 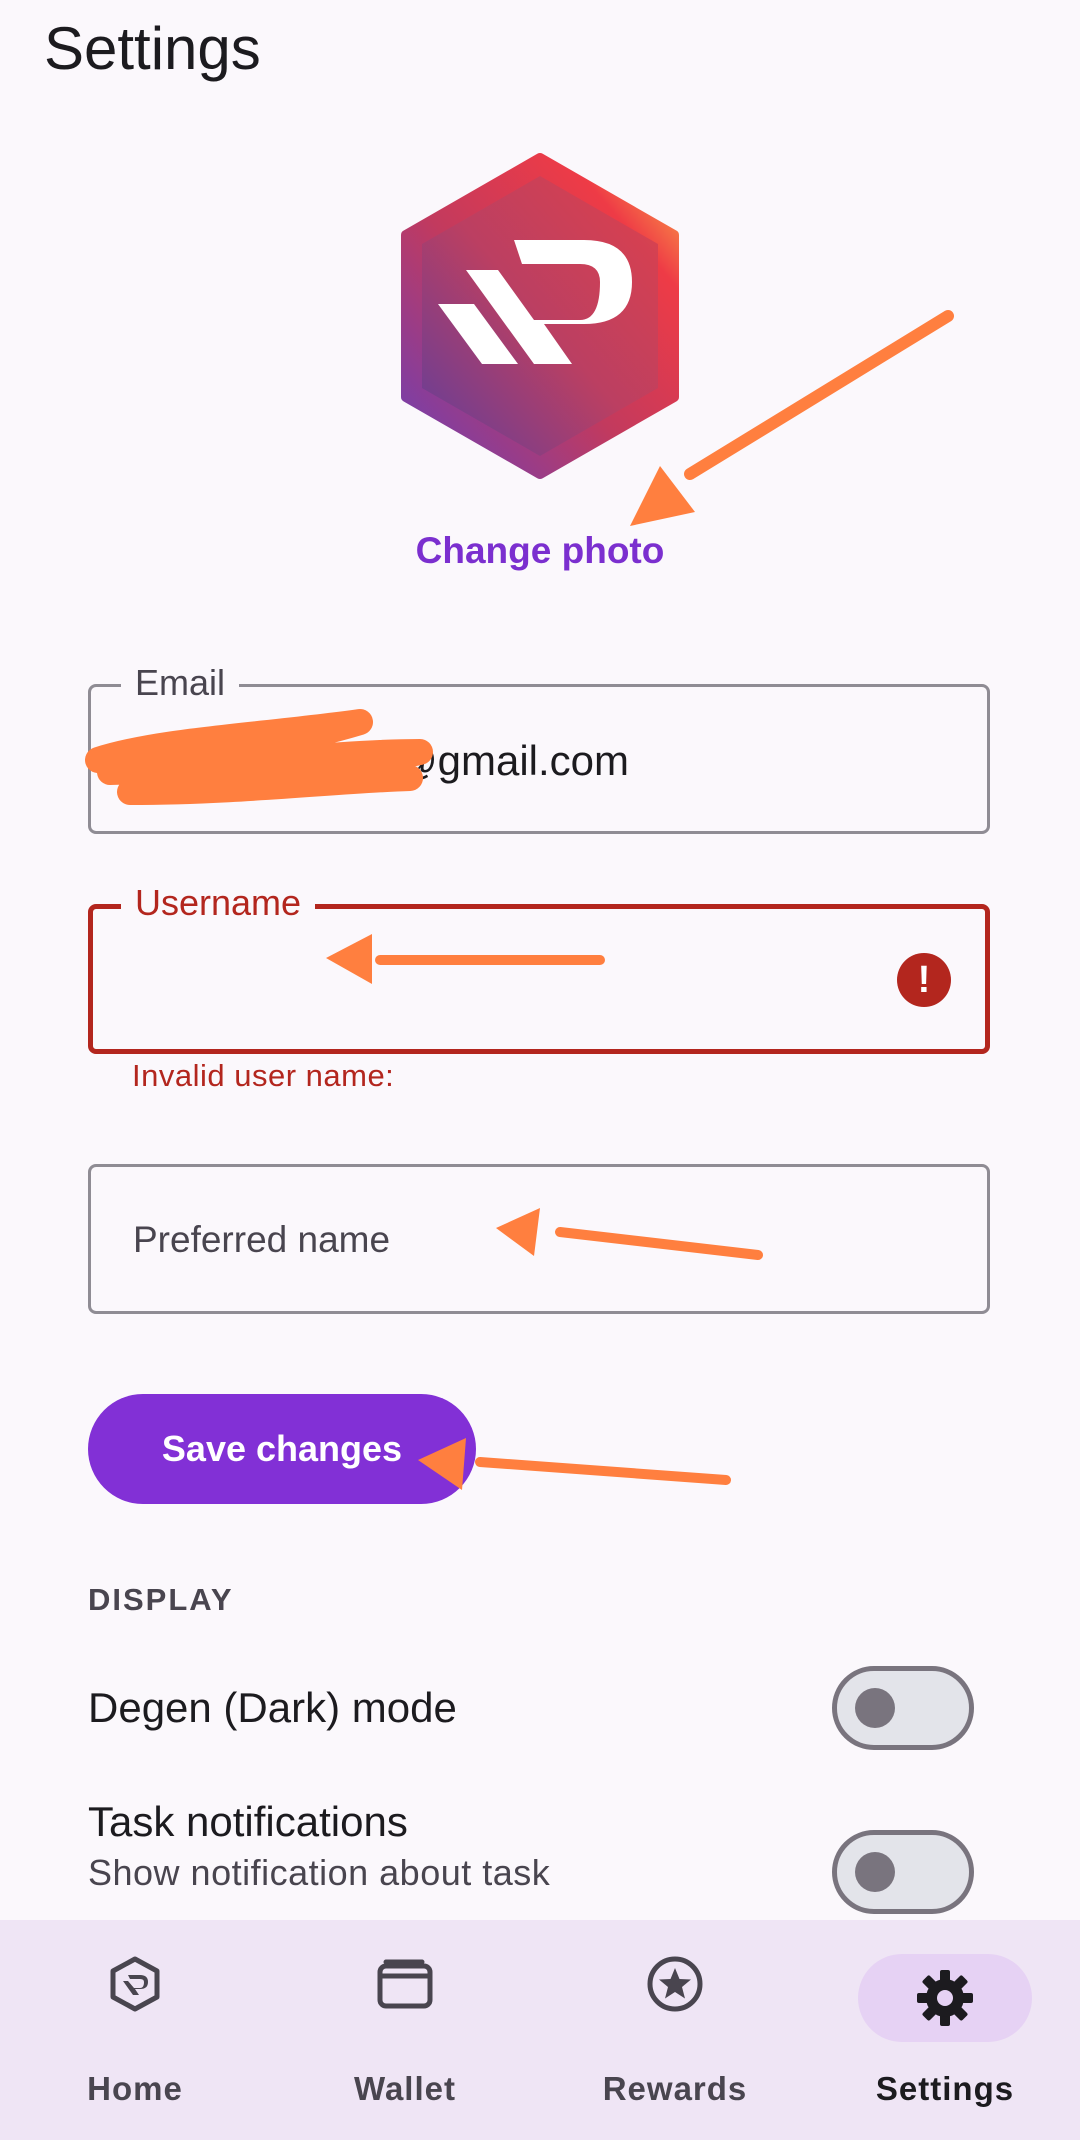 I want to click on nav-item-settings: Settings, so click(x=945, y=2030).